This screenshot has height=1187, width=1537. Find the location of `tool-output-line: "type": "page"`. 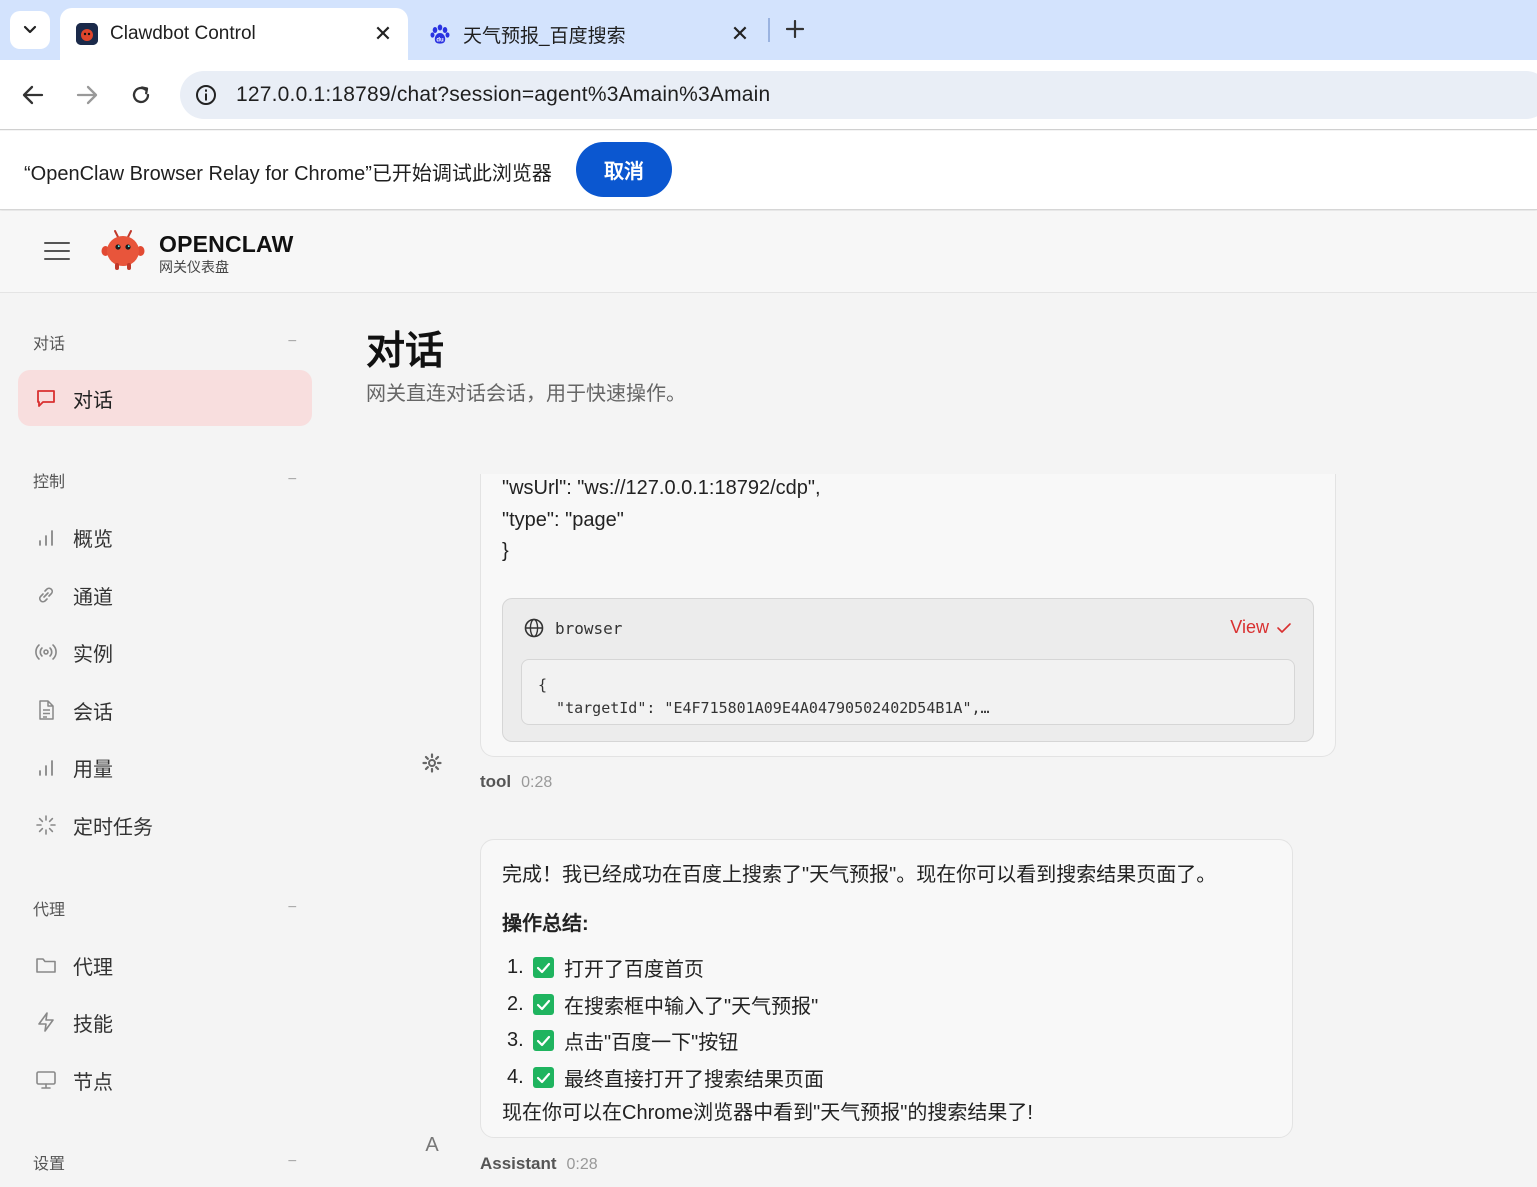

tool-output-line: "type": "page" is located at coordinates (563, 520).